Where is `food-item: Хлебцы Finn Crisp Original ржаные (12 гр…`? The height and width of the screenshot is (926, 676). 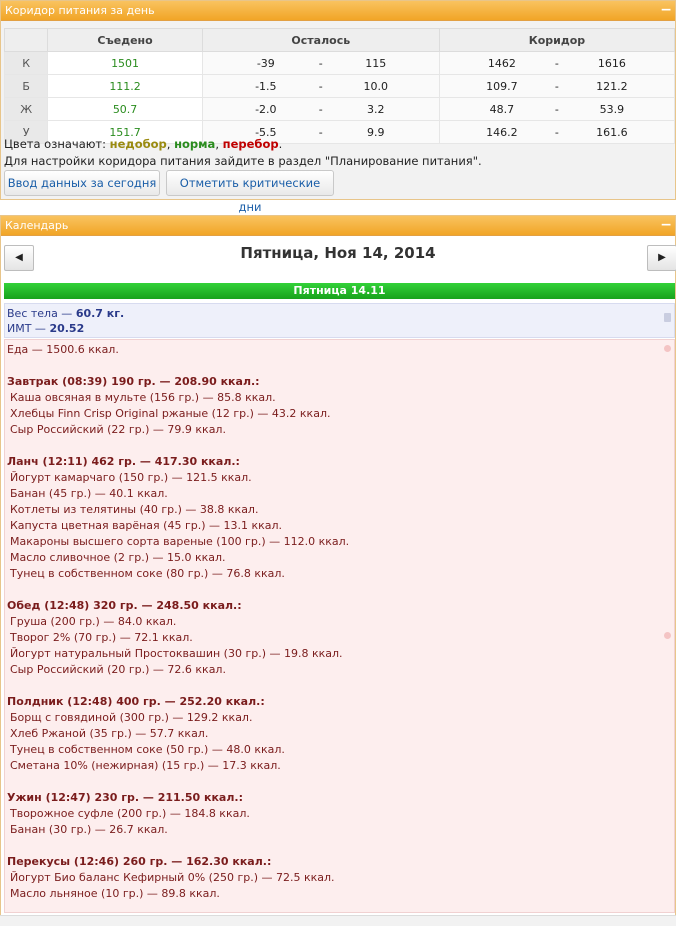
food-item: Хлебцы Finn Crisp Original ржаные (12 гр… is located at coordinates (170, 413).